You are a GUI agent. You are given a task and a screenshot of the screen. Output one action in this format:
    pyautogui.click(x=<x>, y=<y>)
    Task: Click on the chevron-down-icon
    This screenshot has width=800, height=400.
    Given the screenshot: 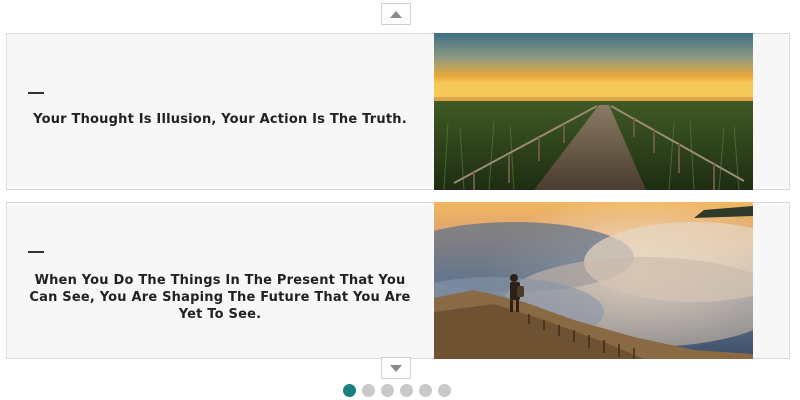 What is the action you would take?
    pyautogui.click(x=396, y=368)
    